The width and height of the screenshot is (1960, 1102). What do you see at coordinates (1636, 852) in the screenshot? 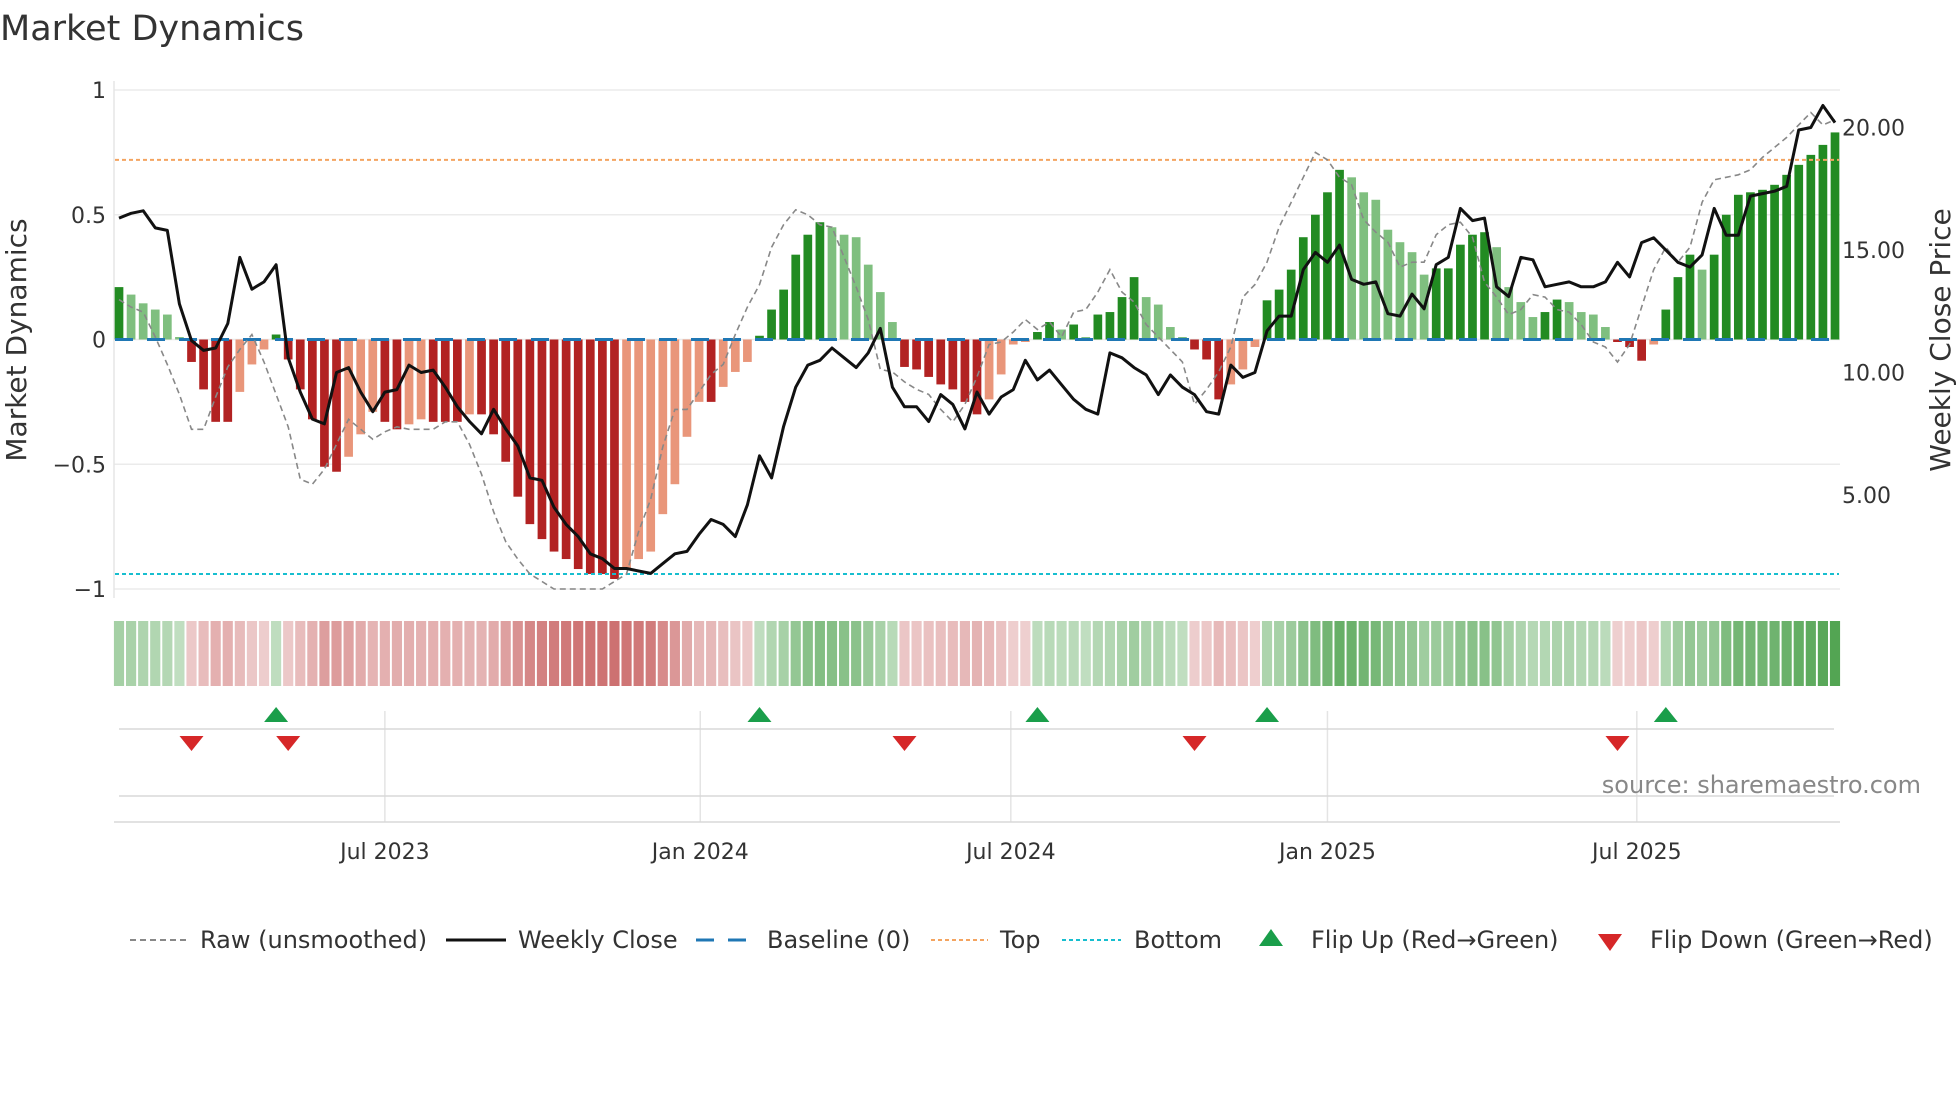
I see `x-tick-label: Jul 2025` at bounding box center [1636, 852].